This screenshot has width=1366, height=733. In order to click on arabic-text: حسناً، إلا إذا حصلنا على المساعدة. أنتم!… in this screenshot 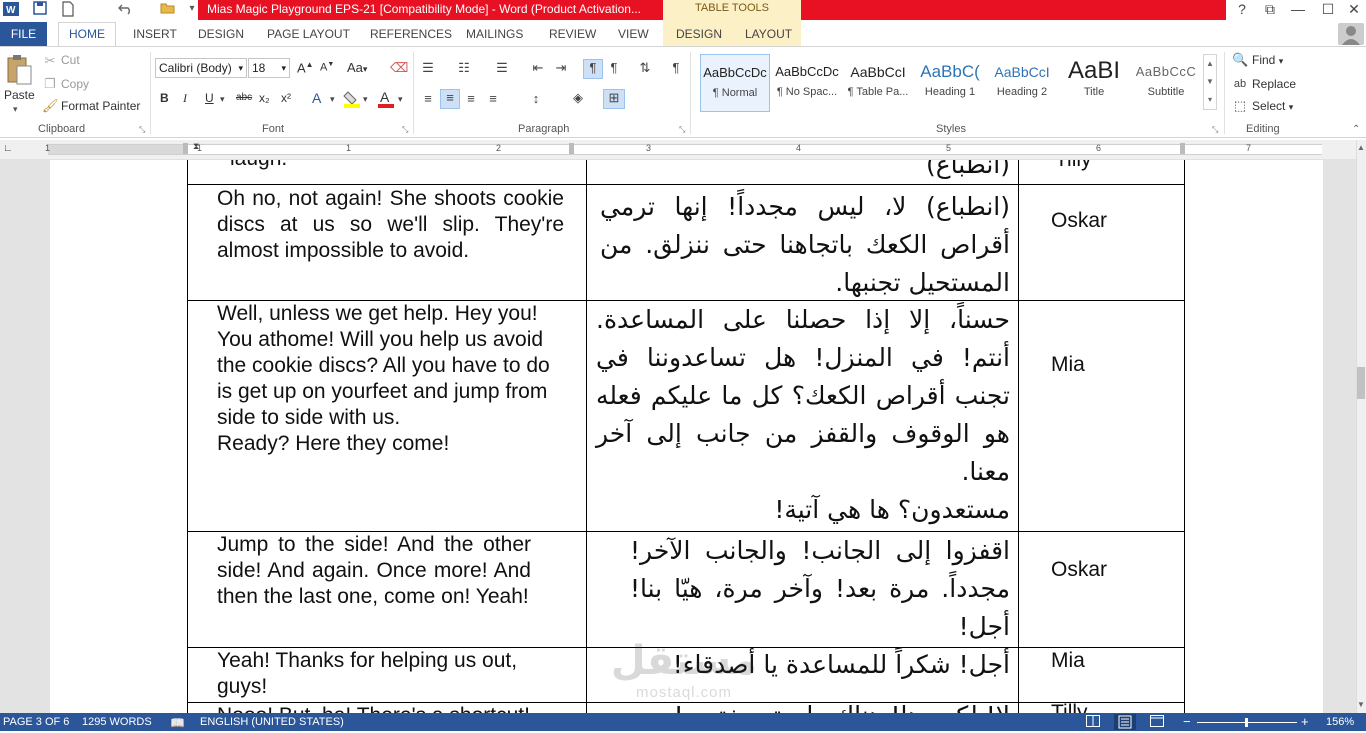, I will do `click(803, 415)`.